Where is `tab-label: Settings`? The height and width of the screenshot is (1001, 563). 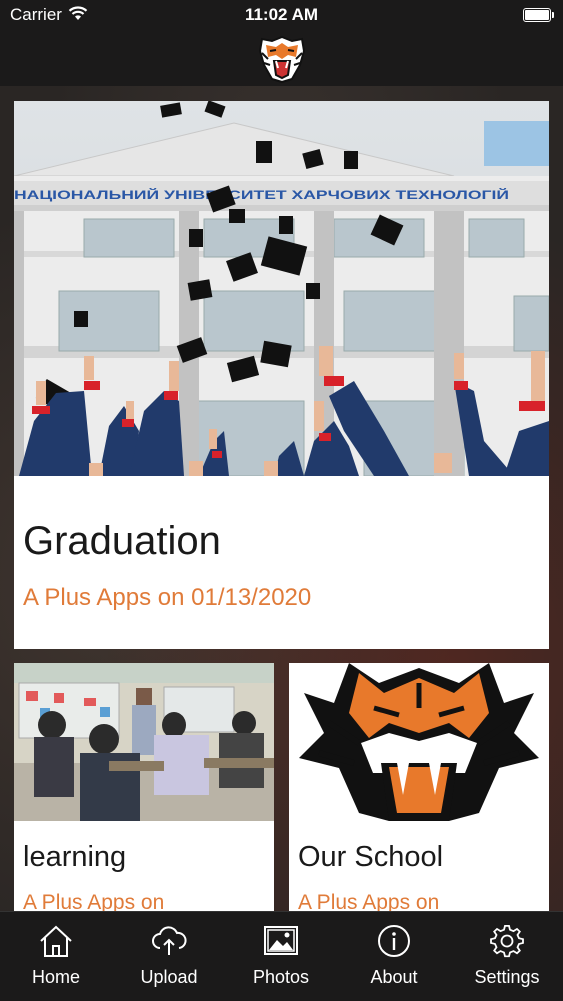
tab-label: Settings is located at coordinates (507, 977).